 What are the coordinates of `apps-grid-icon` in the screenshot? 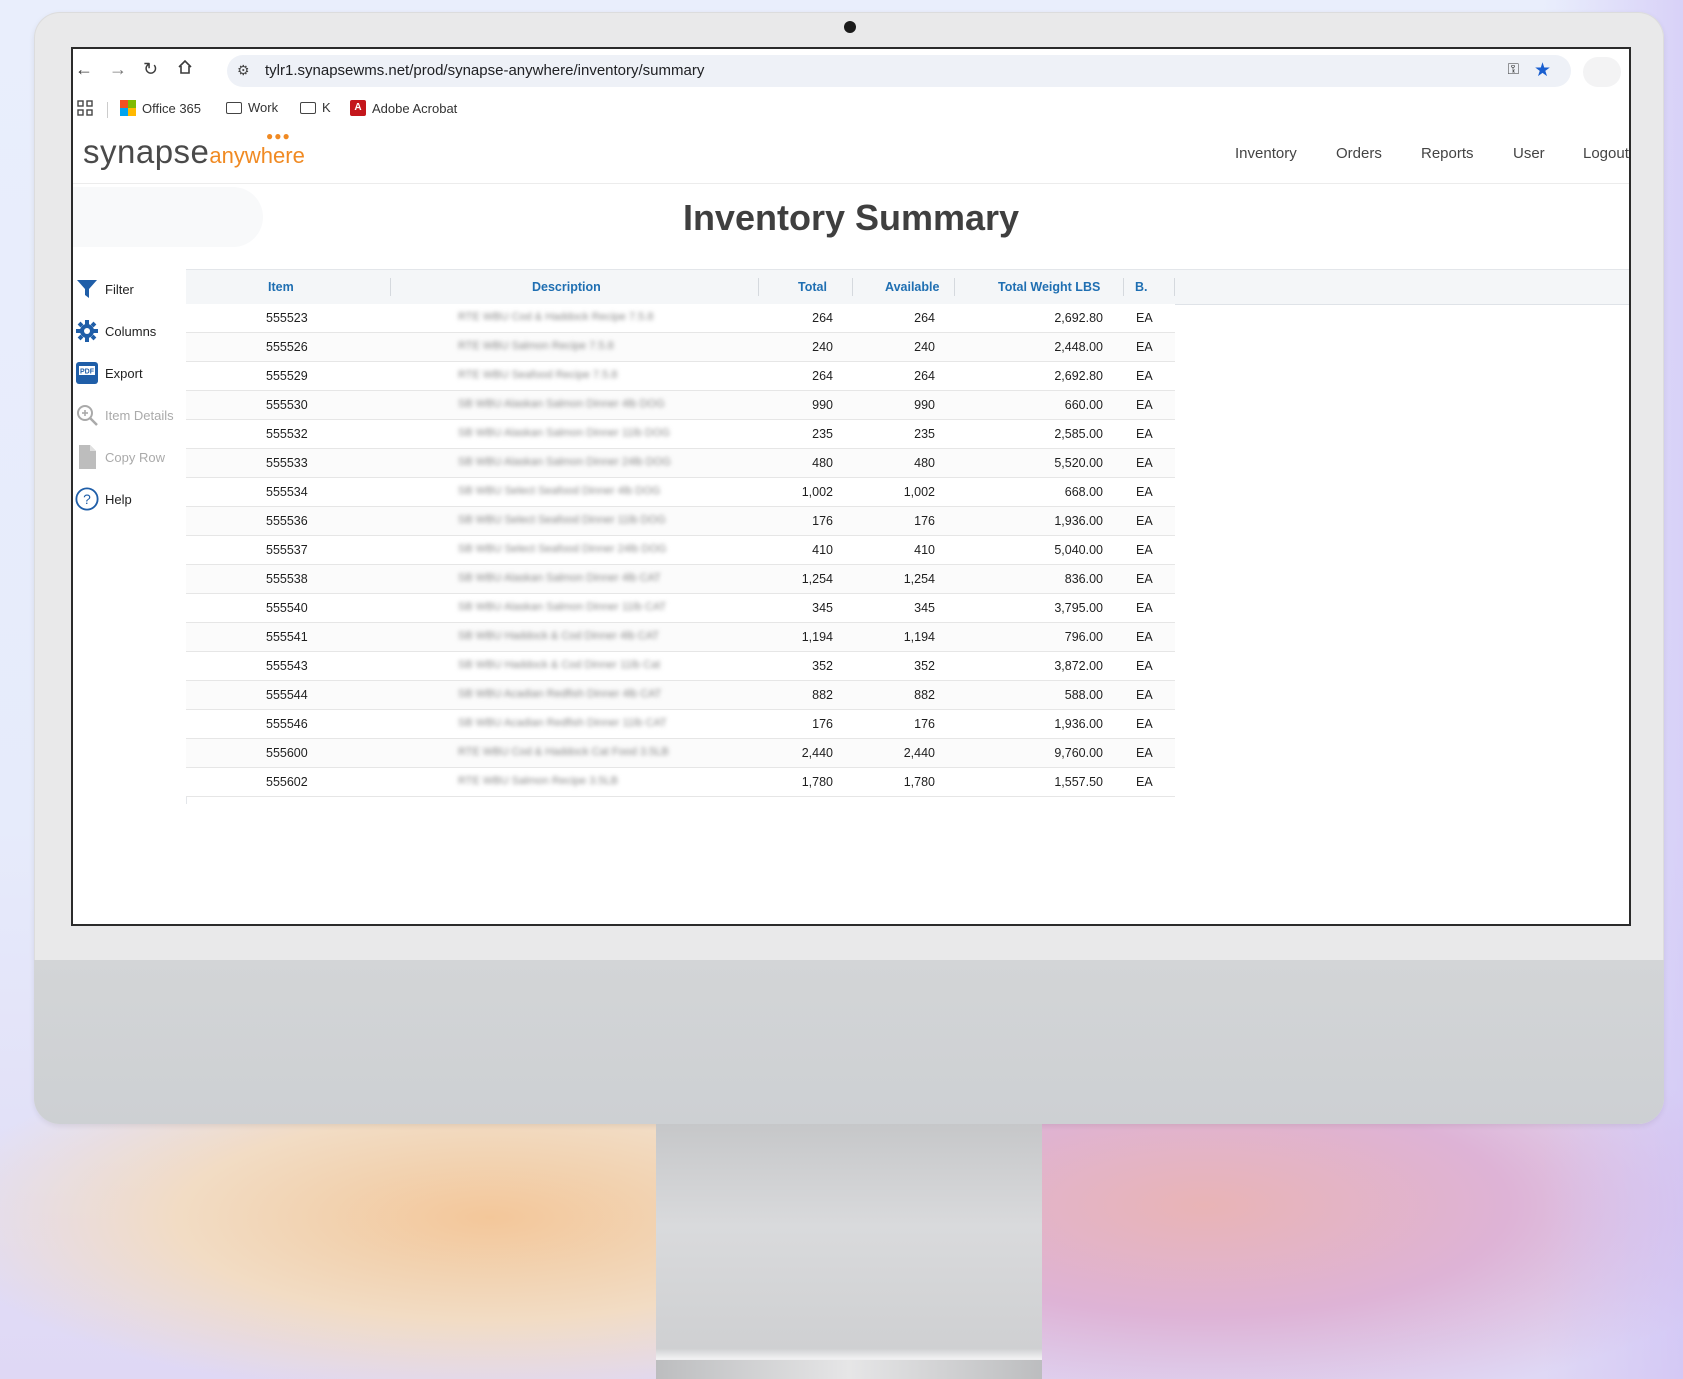 It's located at (85, 108).